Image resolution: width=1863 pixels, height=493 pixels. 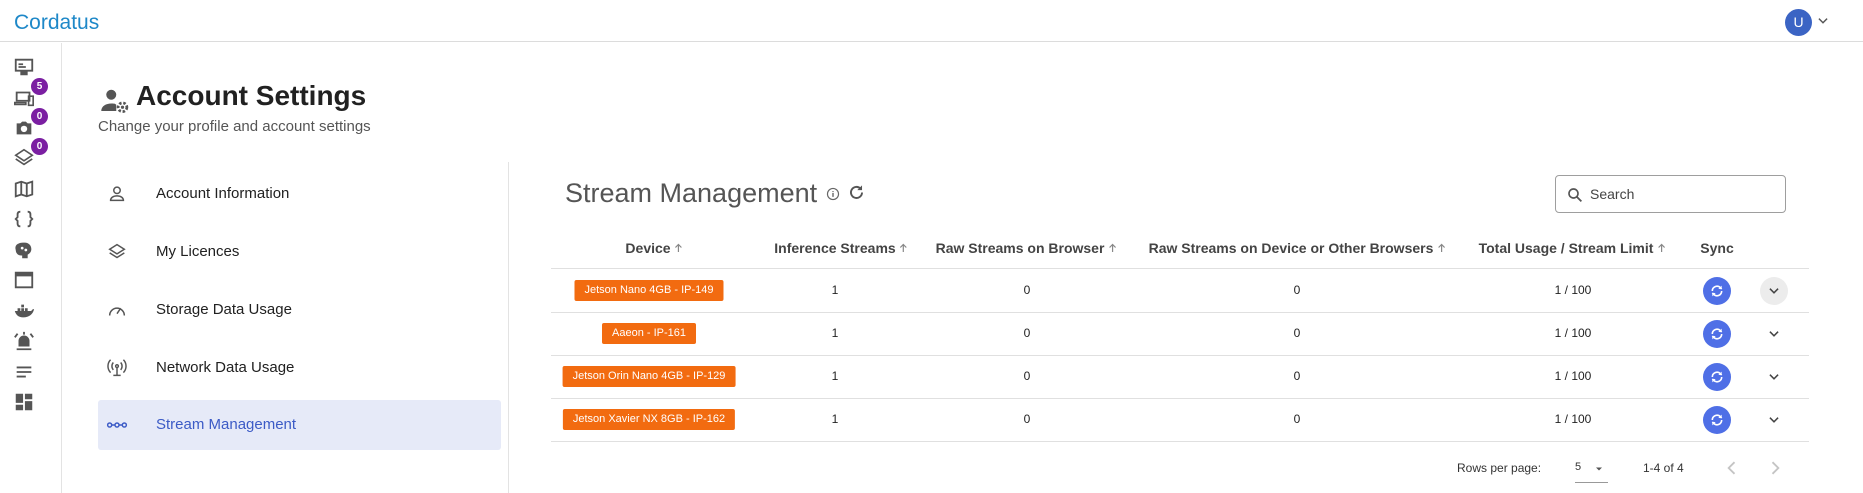 What do you see at coordinates (226, 424) in the screenshot?
I see `menu-item-label: Stream Management` at bounding box center [226, 424].